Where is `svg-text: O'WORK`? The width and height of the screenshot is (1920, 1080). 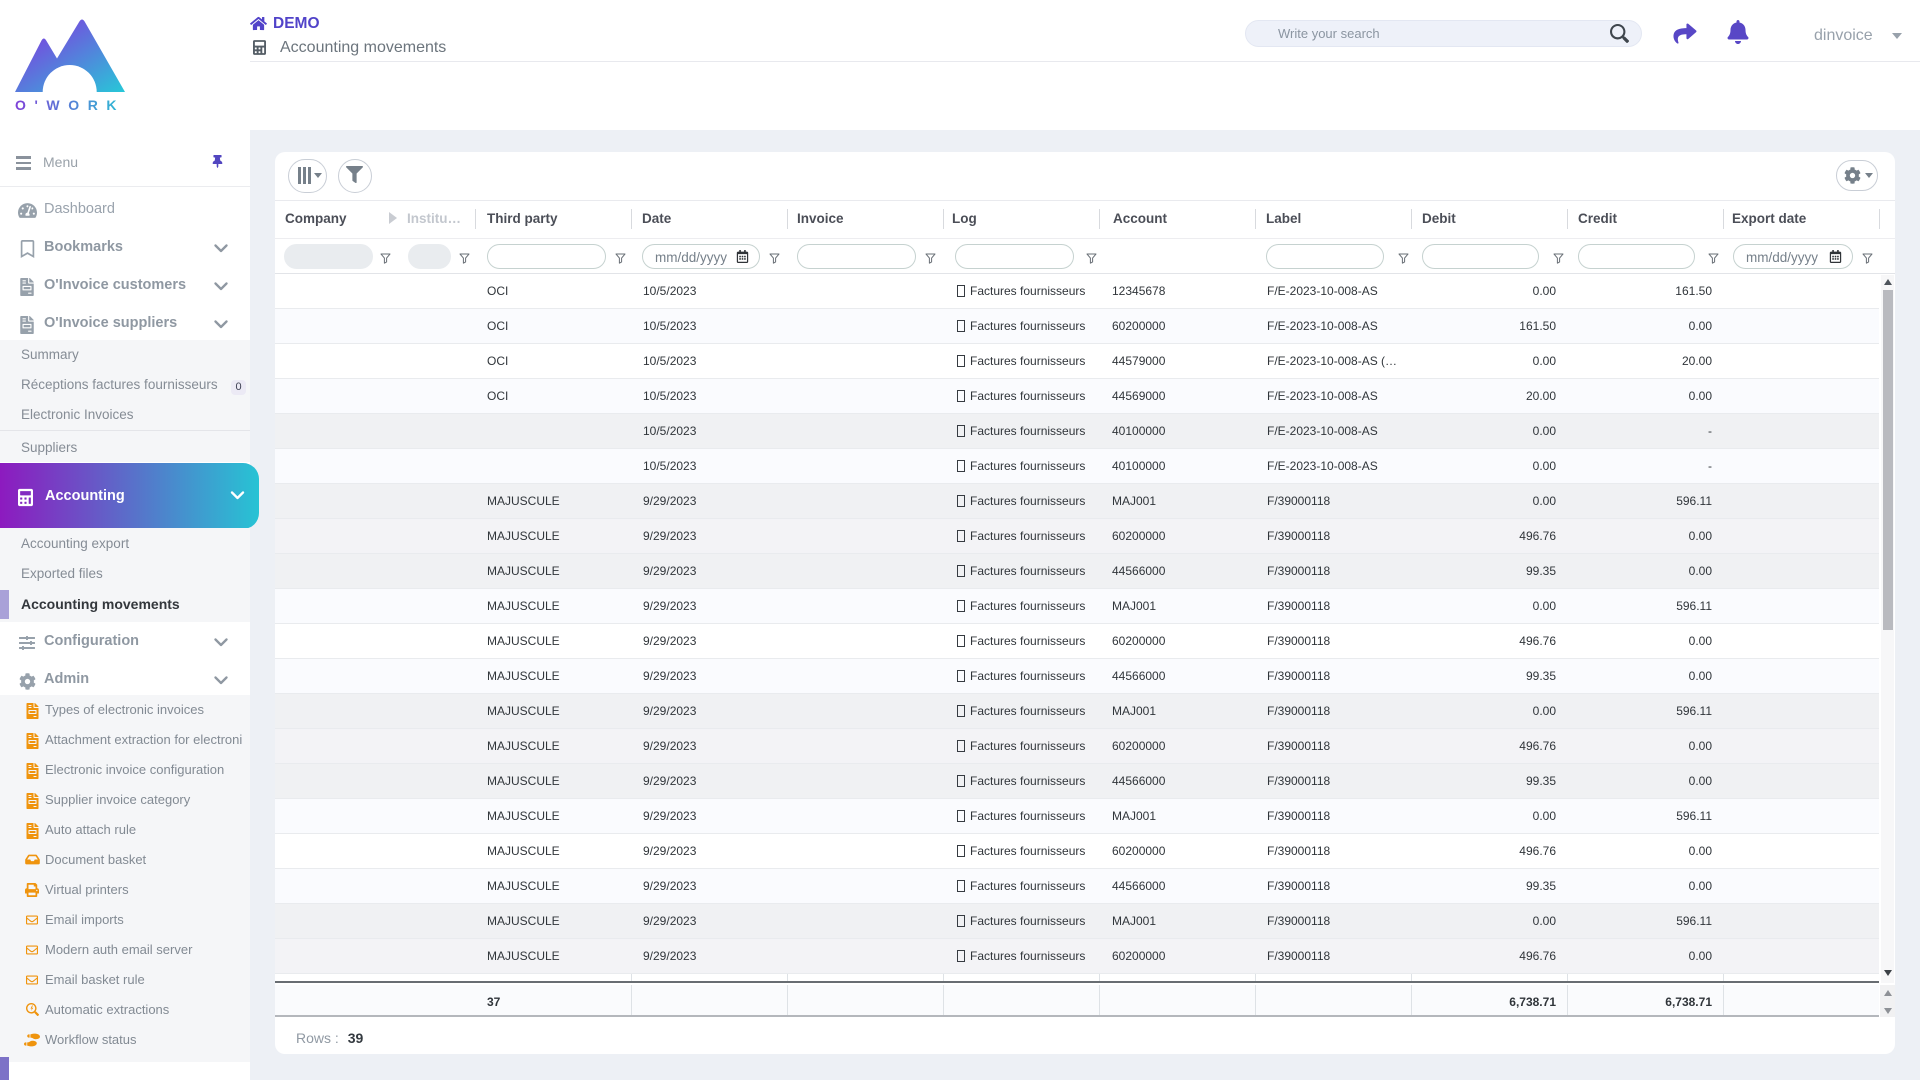
svg-text: O'WORK is located at coordinates (70, 105).